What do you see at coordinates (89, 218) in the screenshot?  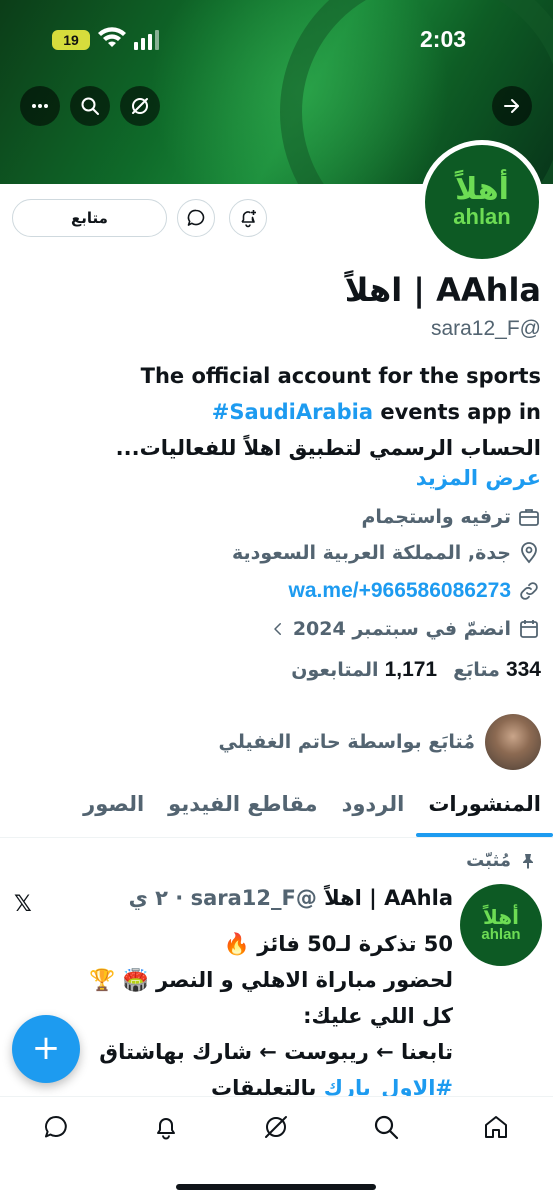 I see `following-button: متابع` at bounding box center [89, 218].